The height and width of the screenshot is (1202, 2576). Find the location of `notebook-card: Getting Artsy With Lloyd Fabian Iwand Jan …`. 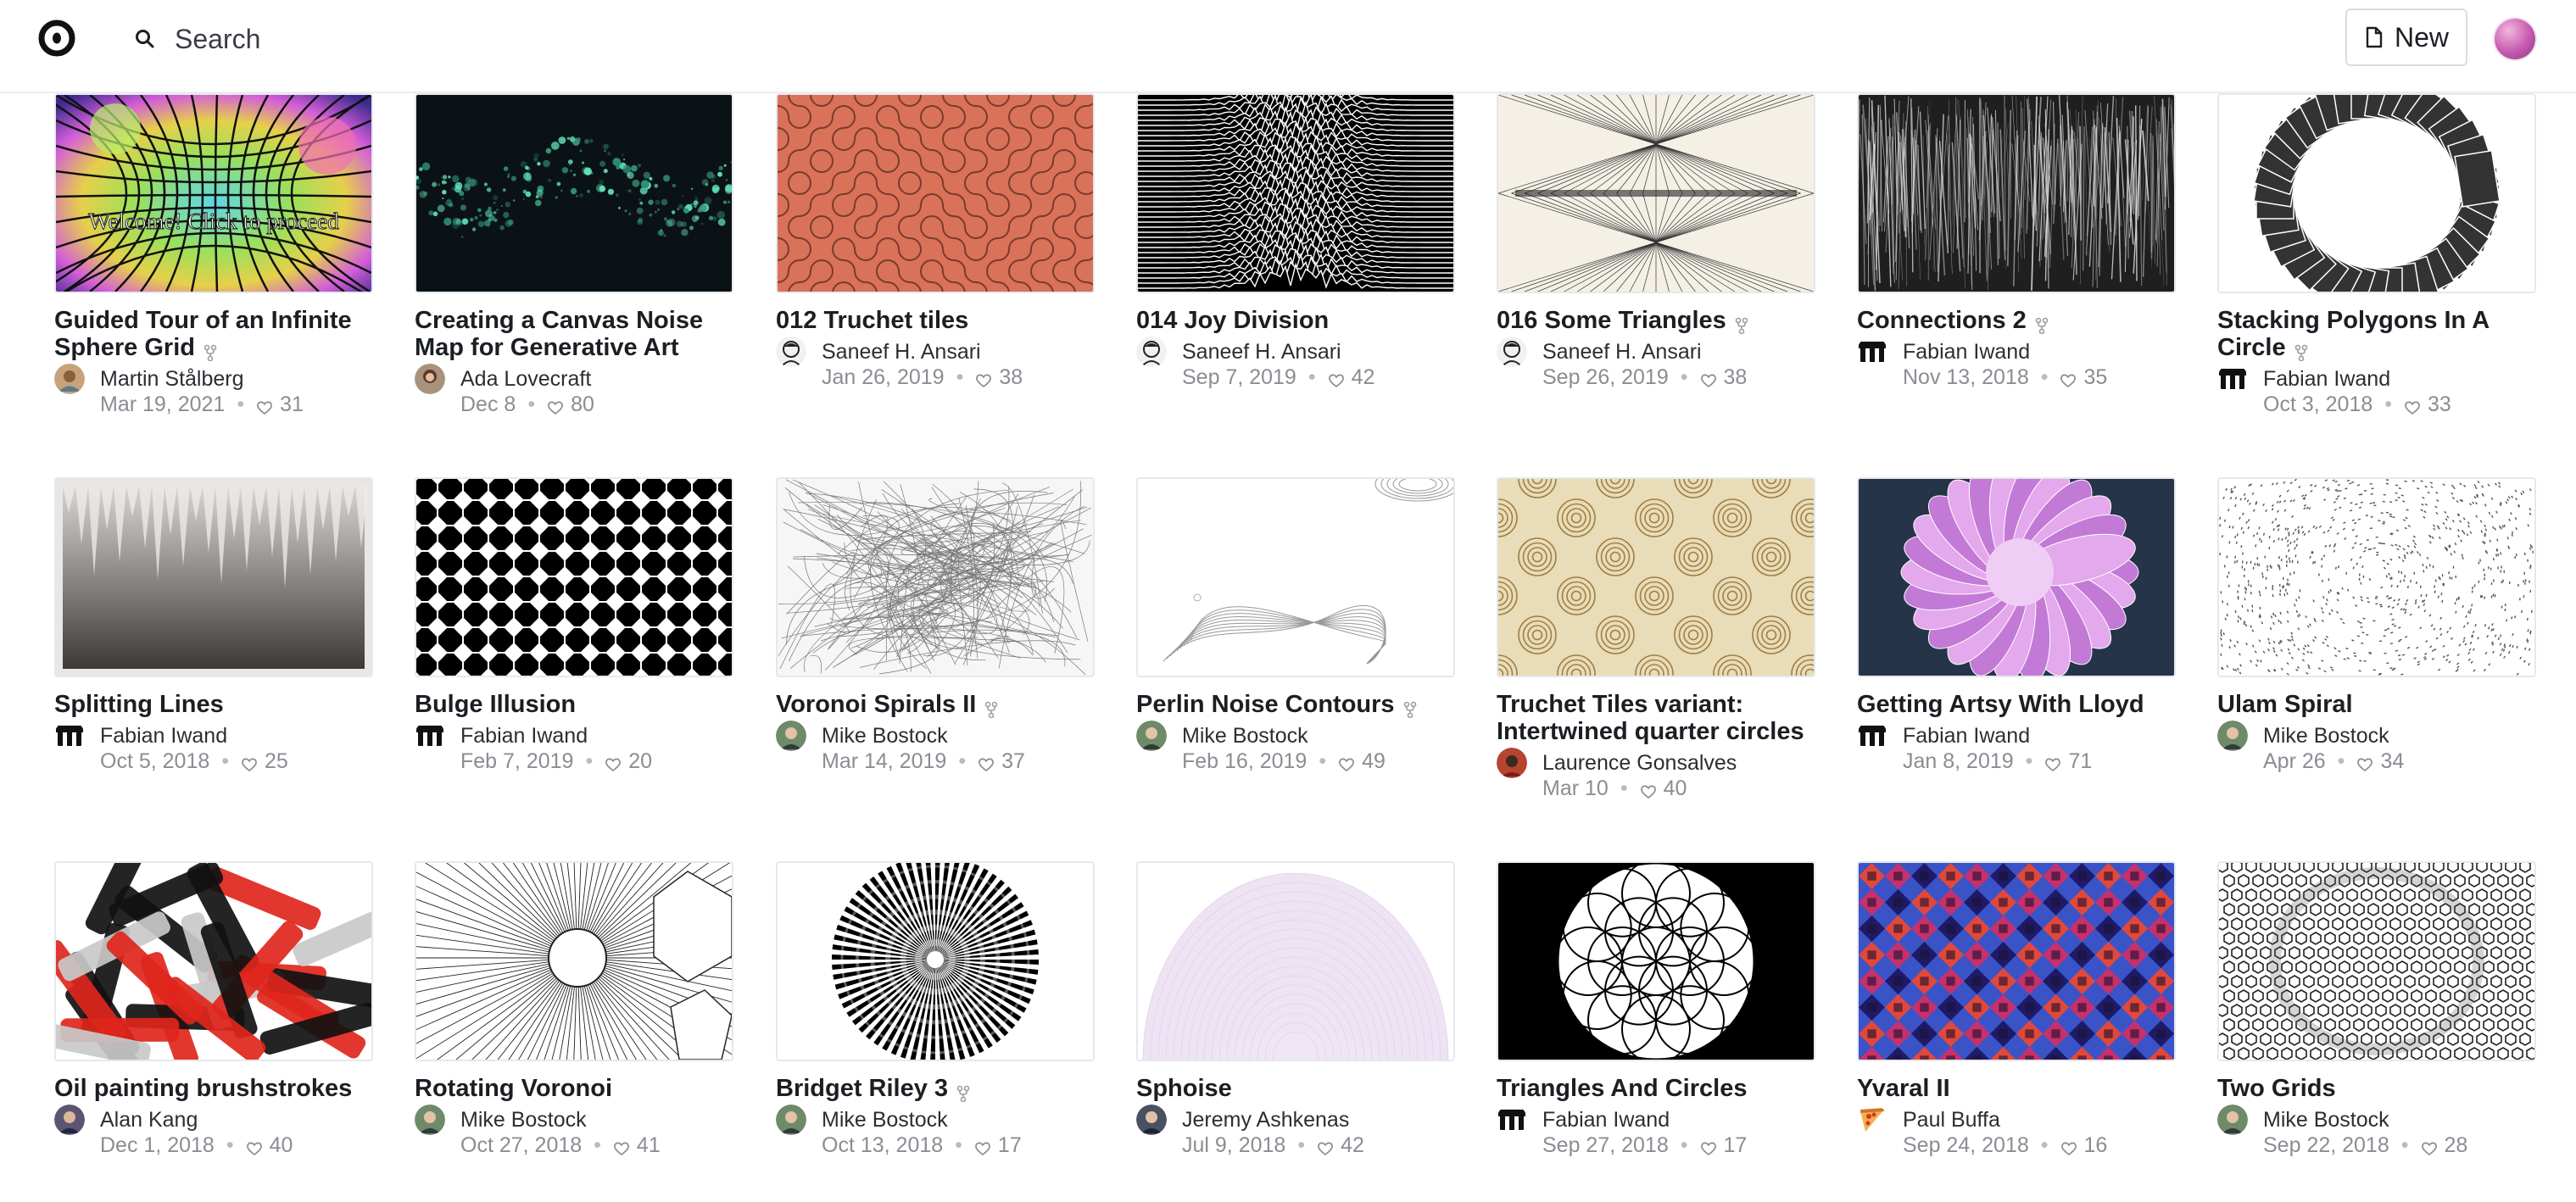

notebook-card: Getting Artsy With Lloyd Fabian Iwand Jan … is located at coordinates (2017, 646).